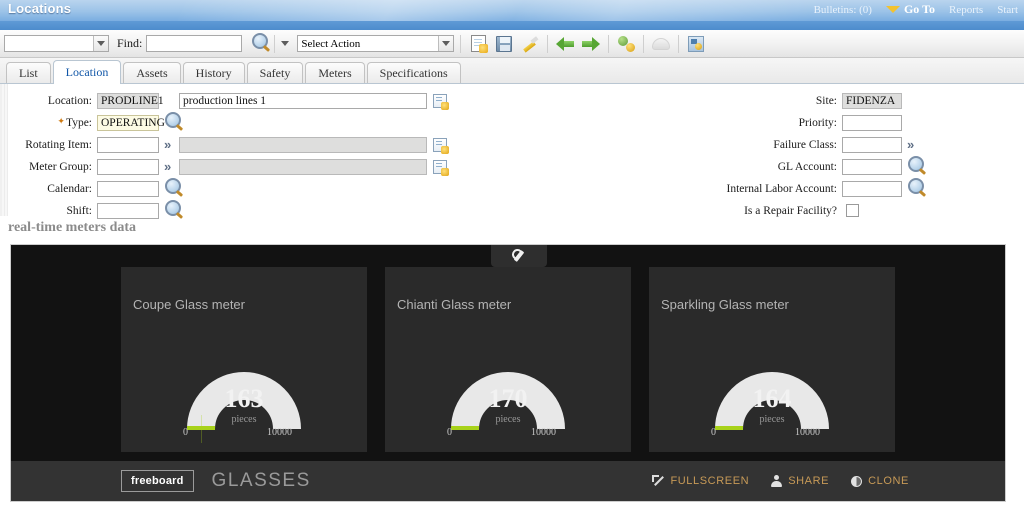 This screenshot has height=527, width=1024. What do you see at coordinates (508, 481) in the screenshot?
I see `dashboard-footer: freeboard GLASSES FULLSCREEN SHARE CLONE` at bounding box center [508, 481].